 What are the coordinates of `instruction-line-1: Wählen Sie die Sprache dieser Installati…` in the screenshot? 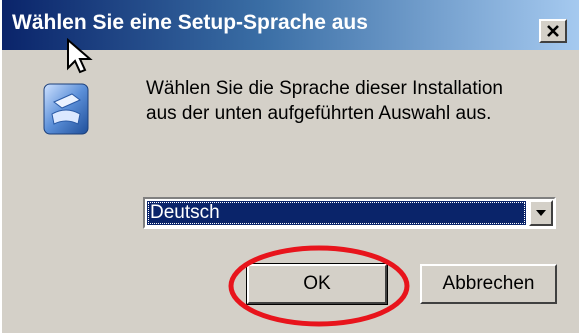 It's located at (324, 88).